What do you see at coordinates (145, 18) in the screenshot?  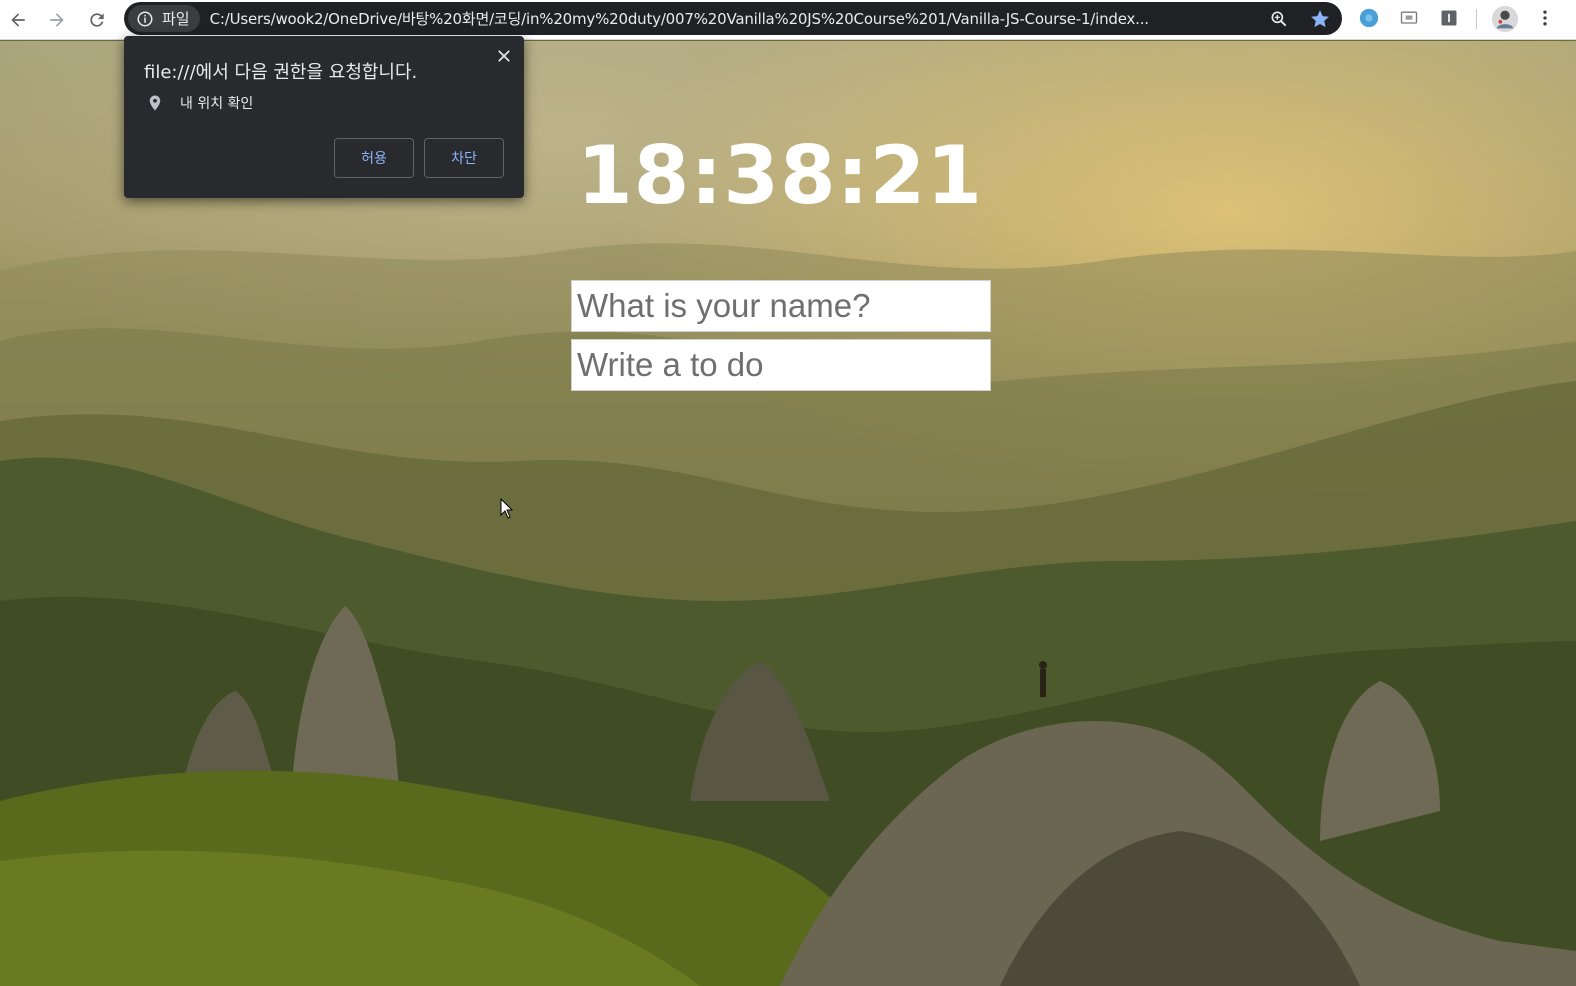 I see `info-icon` at bounding box center [145, 18].